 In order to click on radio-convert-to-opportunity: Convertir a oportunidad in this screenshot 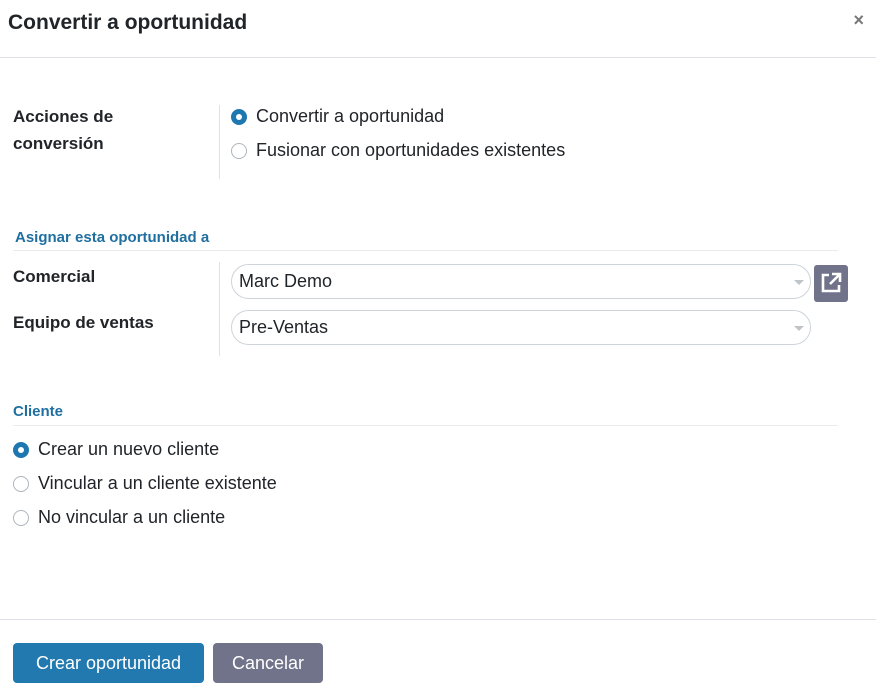, I will do `click(337, 116)`.